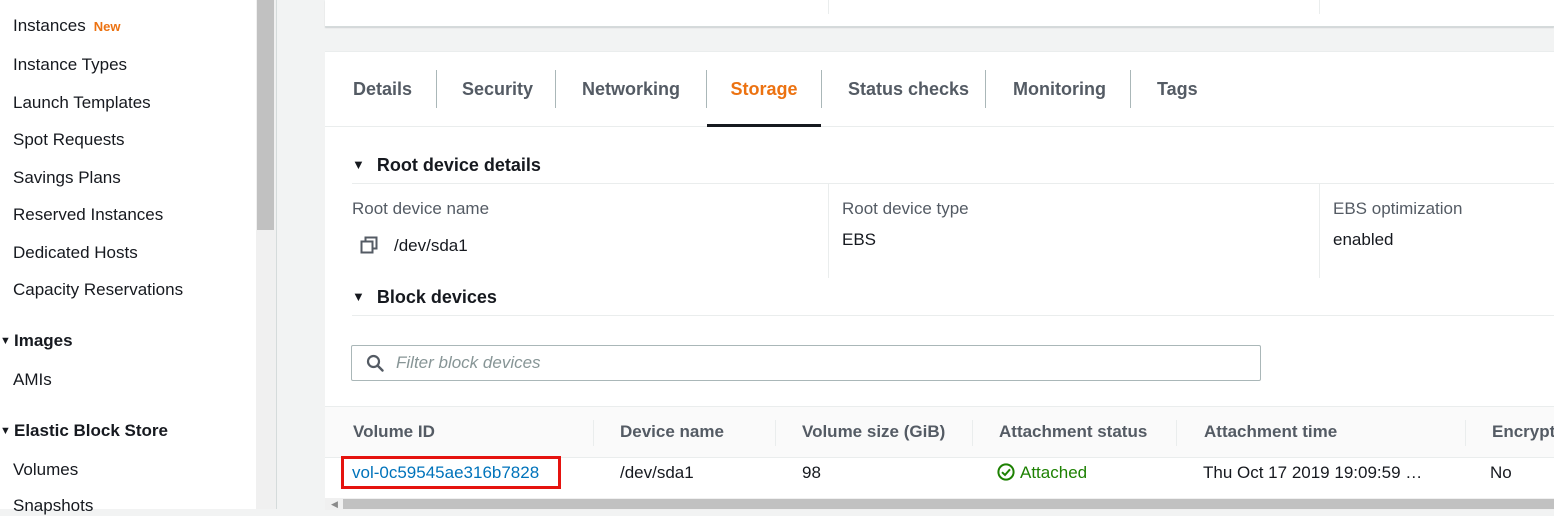  Describe the element at coordinates (70, 65) in the screenshot. I see `sidebar-item-instance-types: Instance Types` at that location.